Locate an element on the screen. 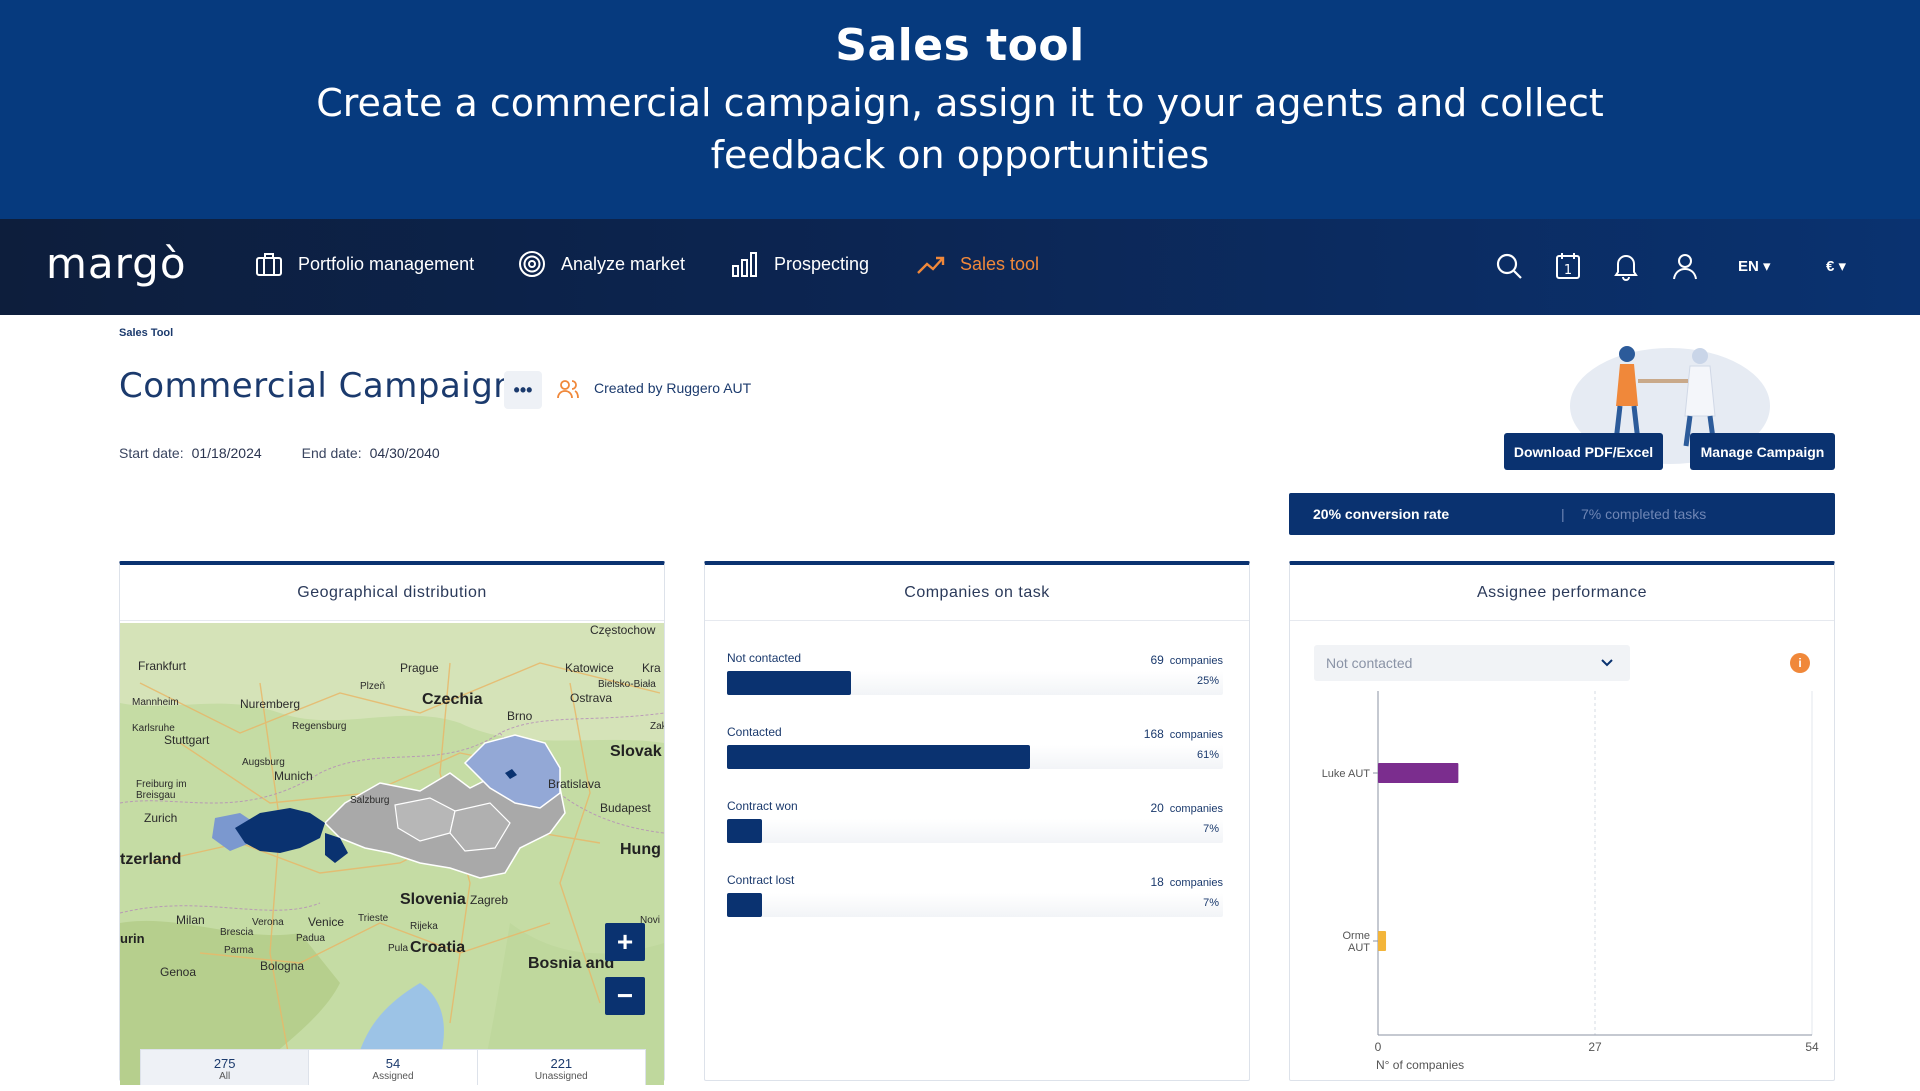 Image resolution: width=1920 pixels, height=1091 pixels. y-tick-label: Orme is located at coordinates (1357, 936).